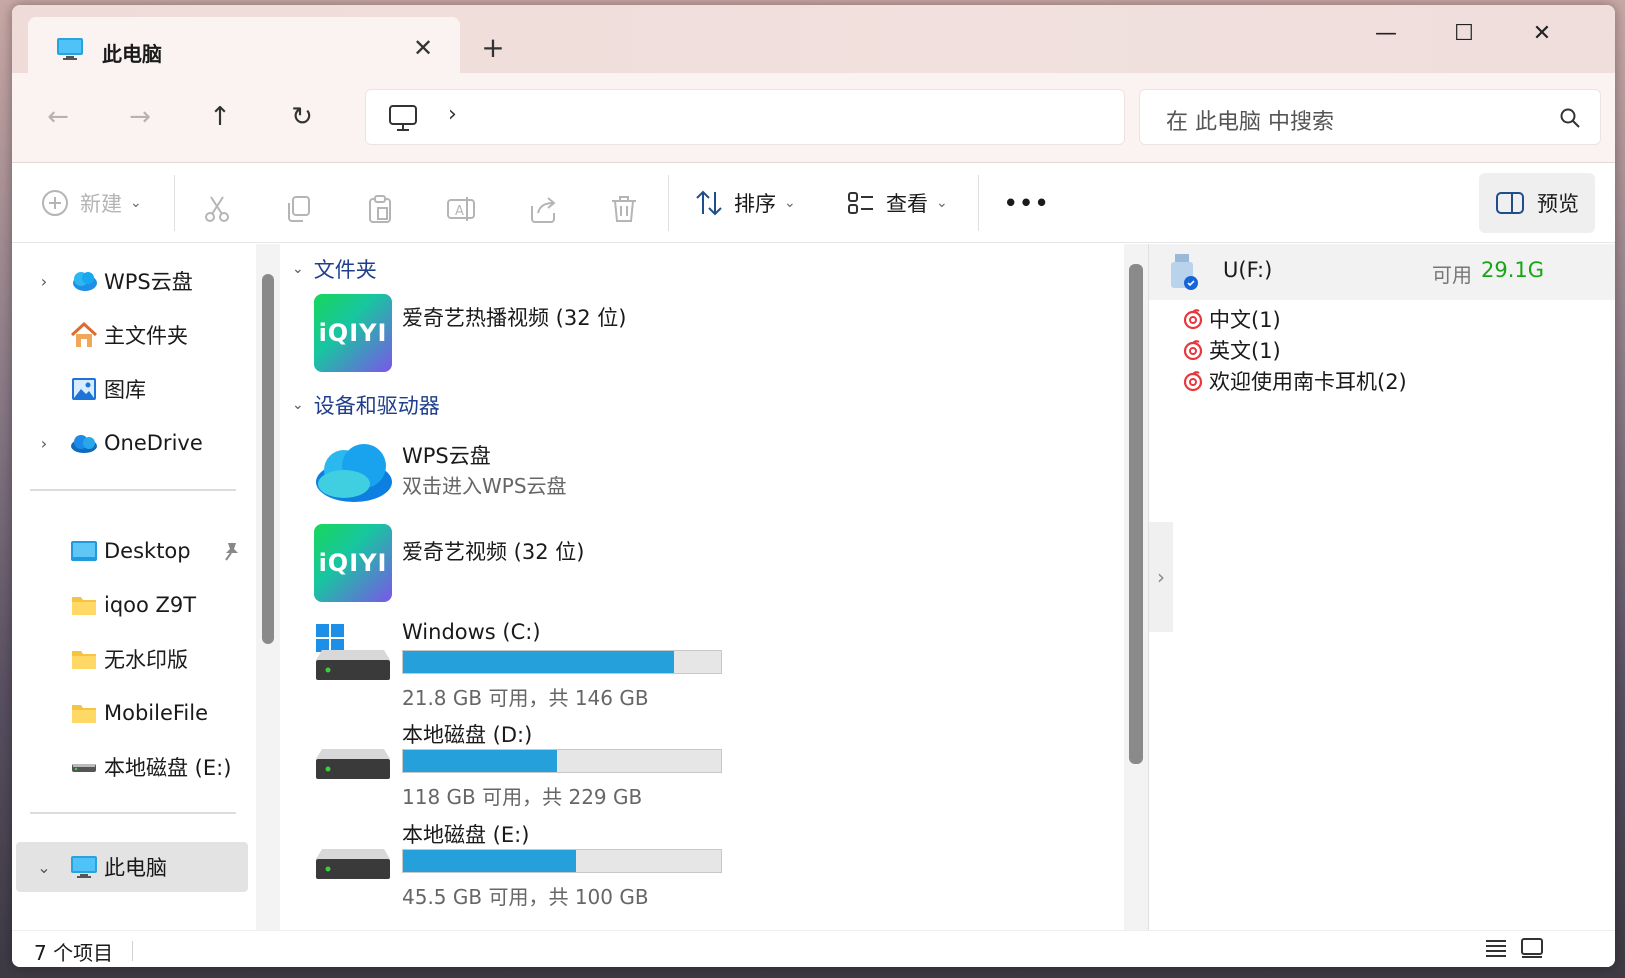 The height and width of the screenshot is (978, 1625). Describe the element at coordinates (217, 209) in the screenshot. I see `cut-icon` at that location.